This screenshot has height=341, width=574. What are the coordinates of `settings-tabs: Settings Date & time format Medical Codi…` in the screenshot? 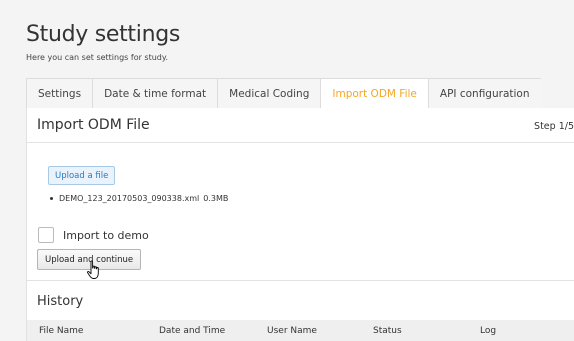 It's located at (300, 93).